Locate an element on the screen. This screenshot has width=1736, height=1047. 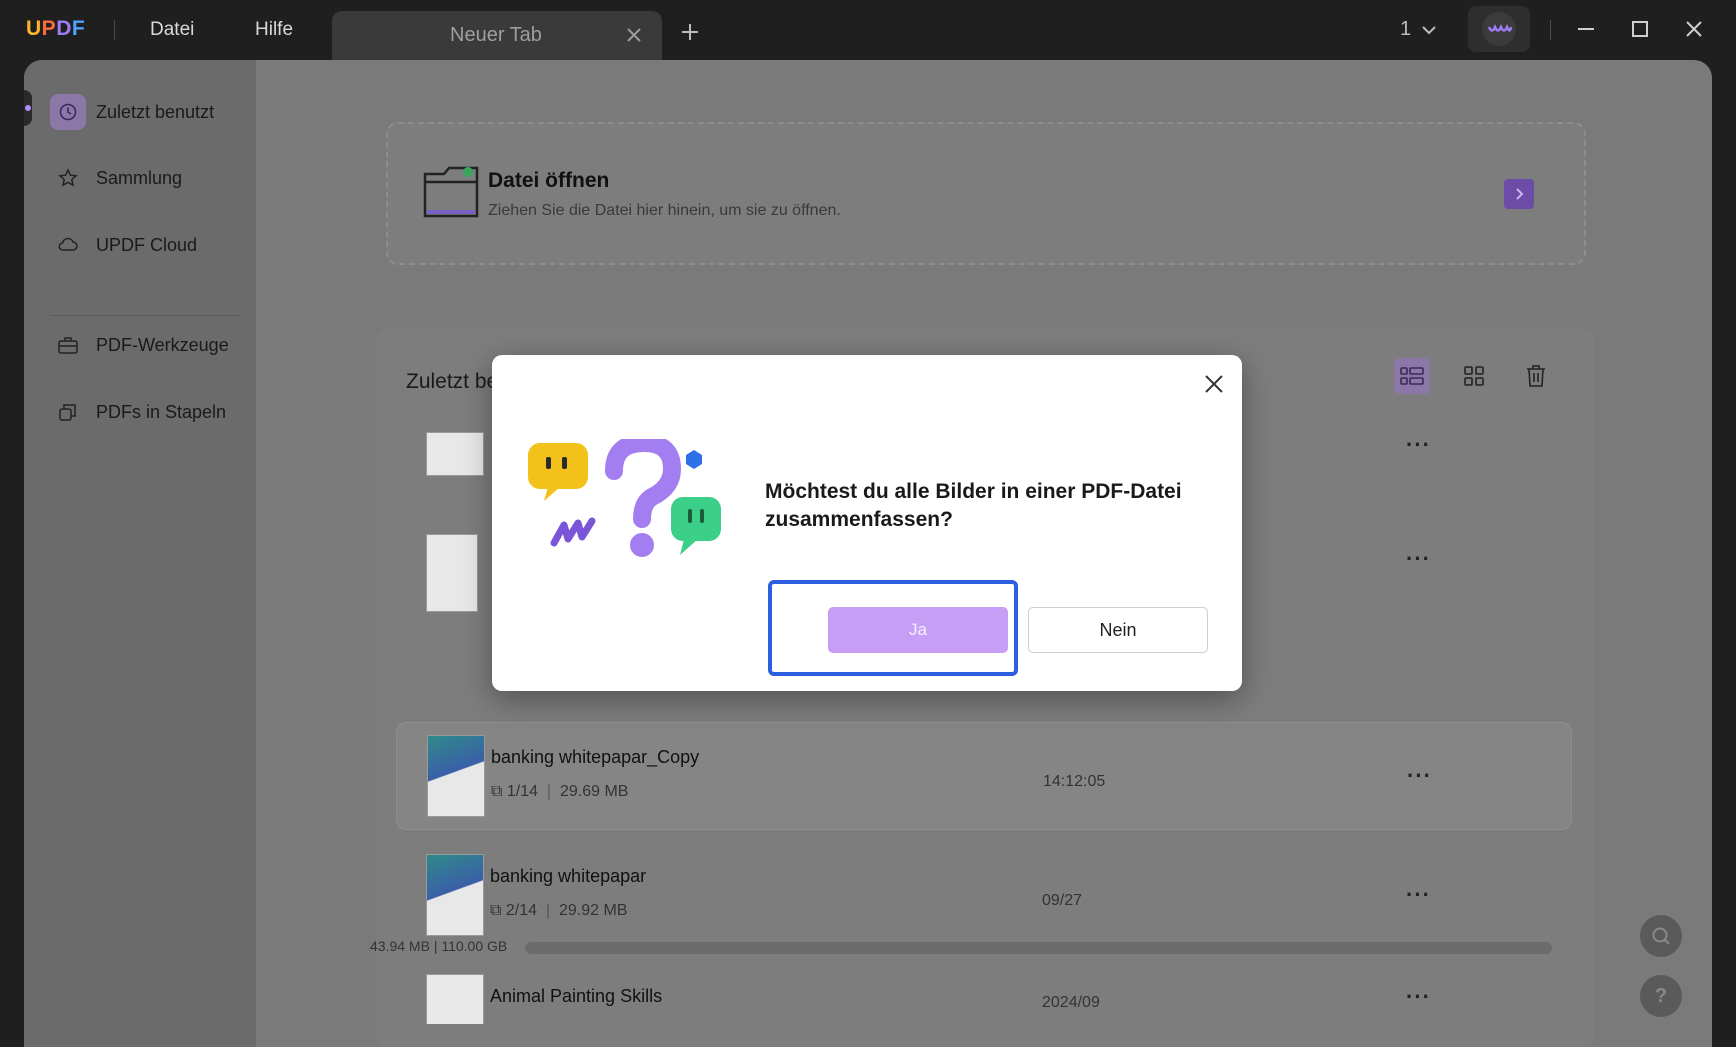
list-view-icon is located at coordinates (1412, 376).